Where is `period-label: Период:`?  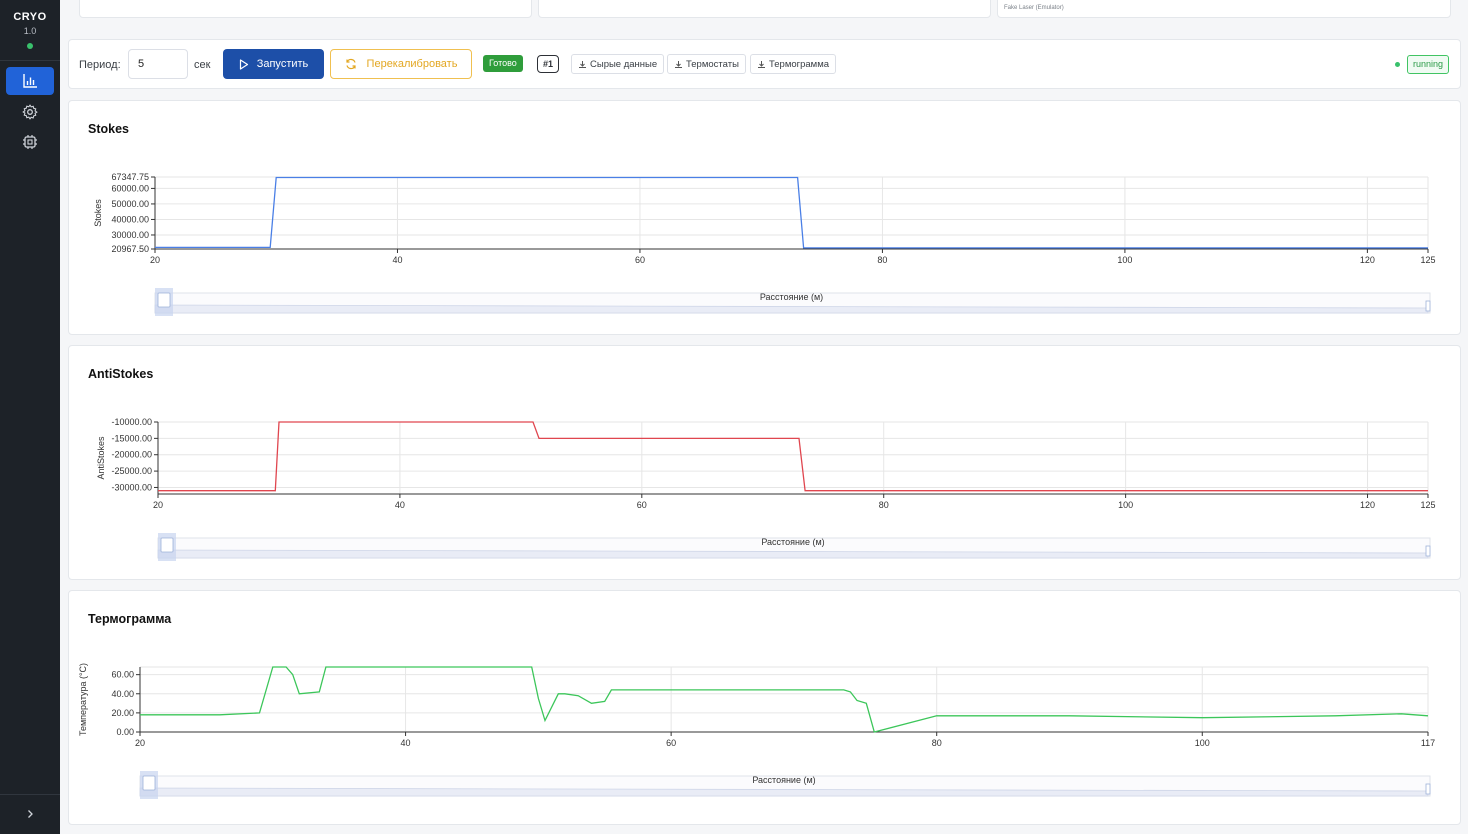 period-label: Период: is located at coordinates (100, 65).